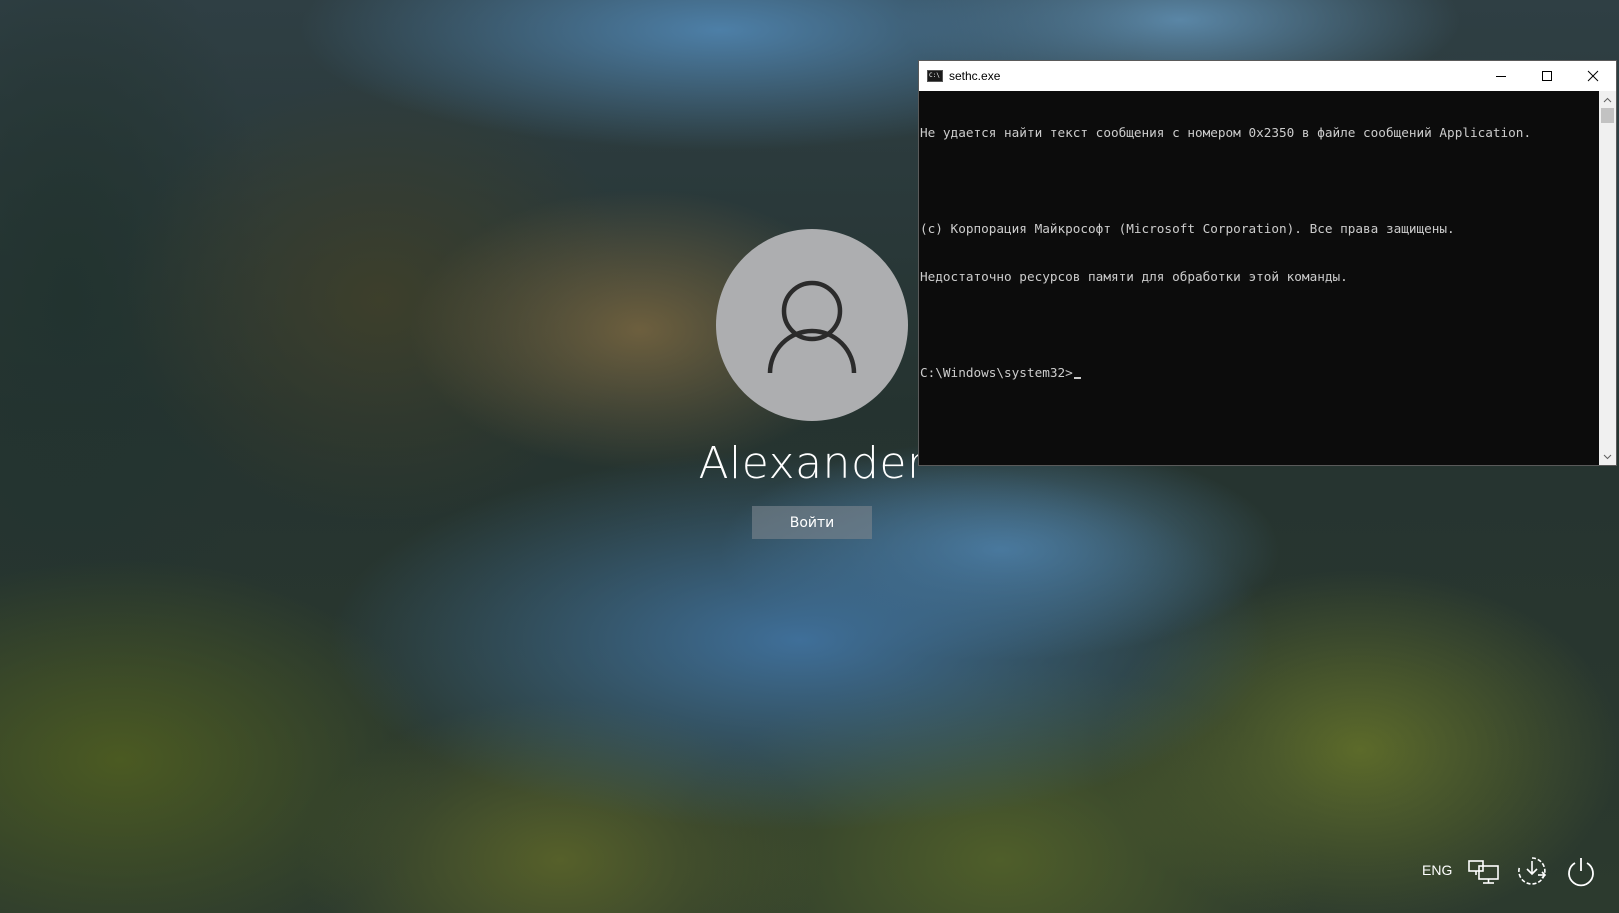 The image size is (1619, 913). I want to click on user-icon, so click(812, 327).